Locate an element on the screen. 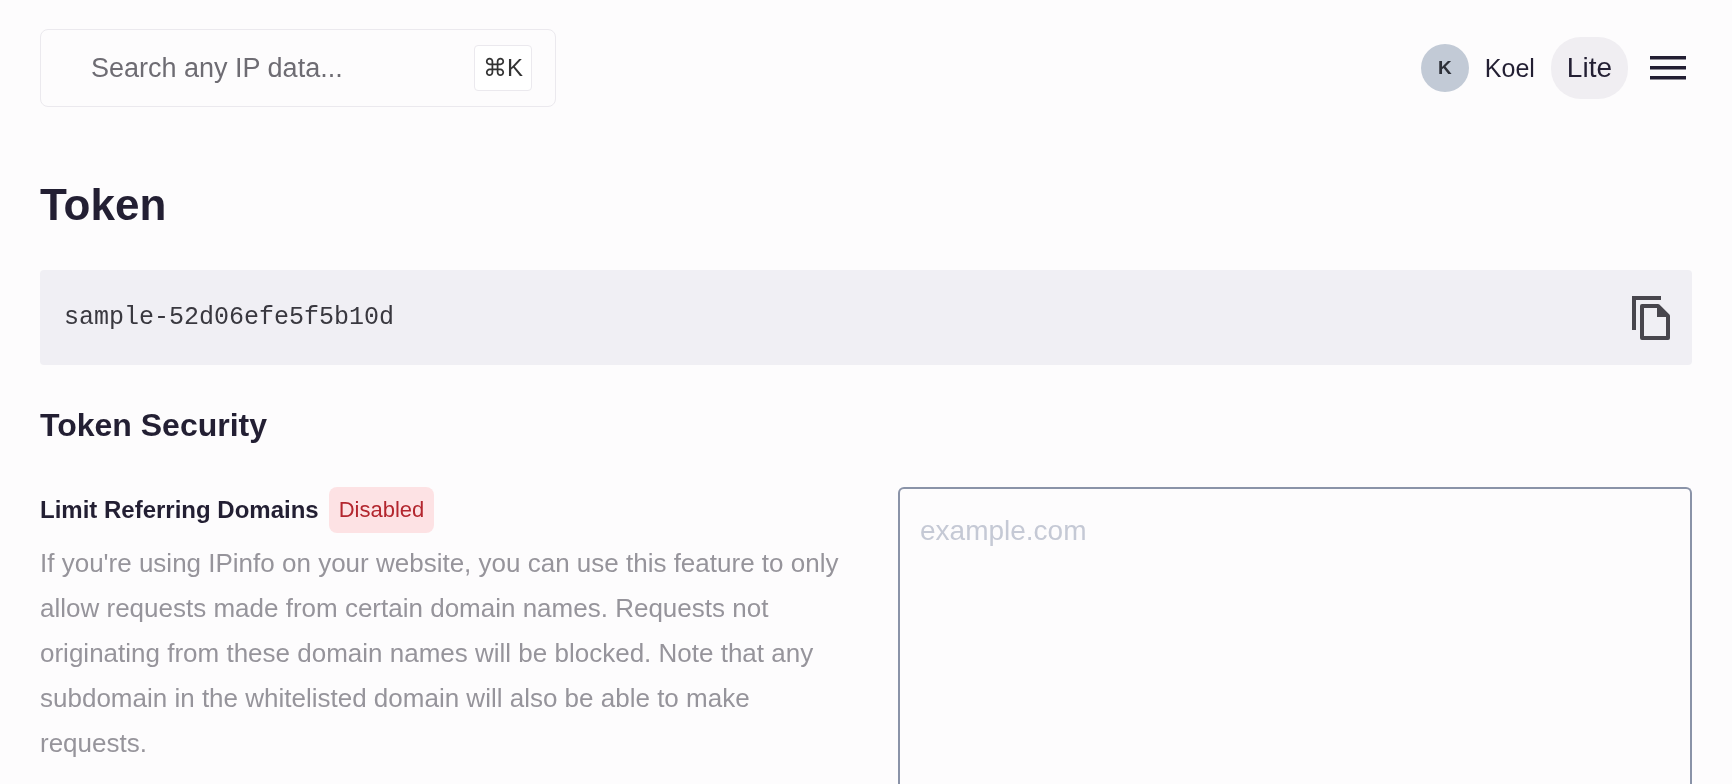 The width and height of the screenshot is (1732, 784). menu-icon is located at coordinates (1668, 68).